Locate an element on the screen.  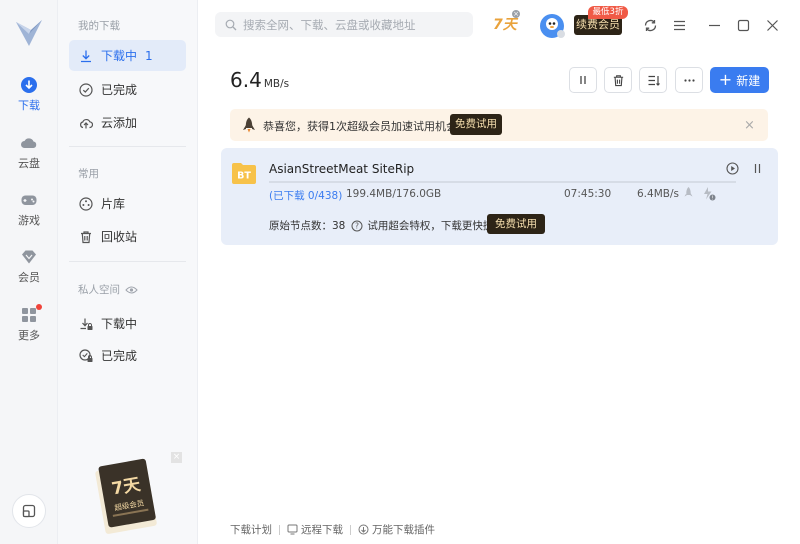
help-icon: ? is located at coordinates (357, 226).